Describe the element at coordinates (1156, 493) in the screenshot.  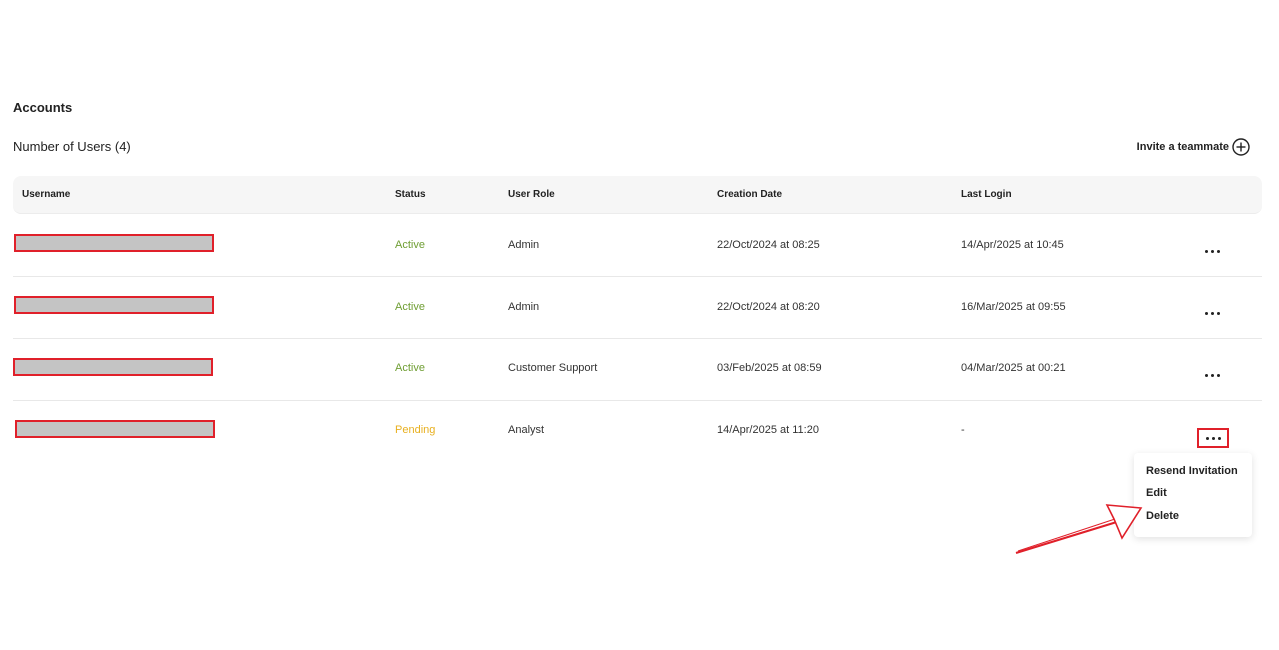
I see `menu-item-edit: Edit` at that location.